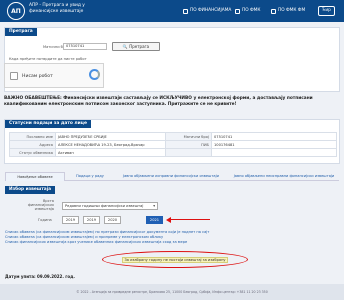 This screenshot has height=300, width=344. I want to click on search-button: 🔍 Претрага, so click(136, 46).